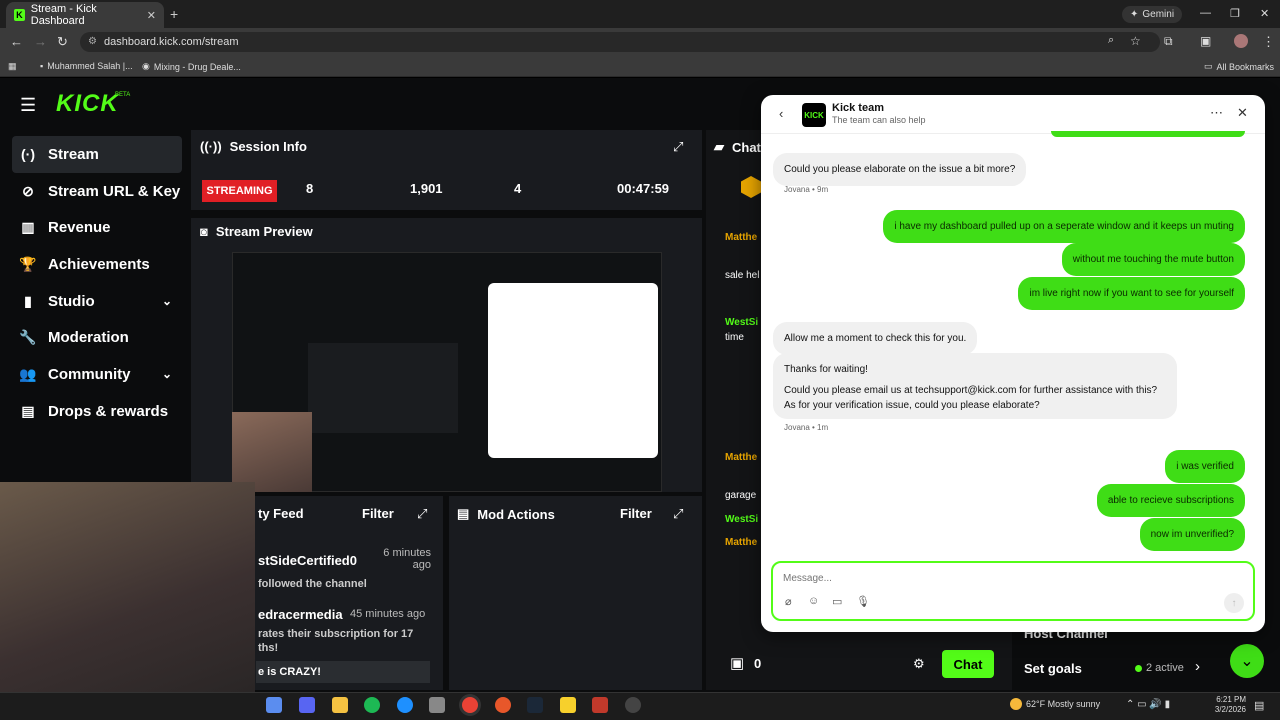  I want to click on message-input, so click(983, 578).